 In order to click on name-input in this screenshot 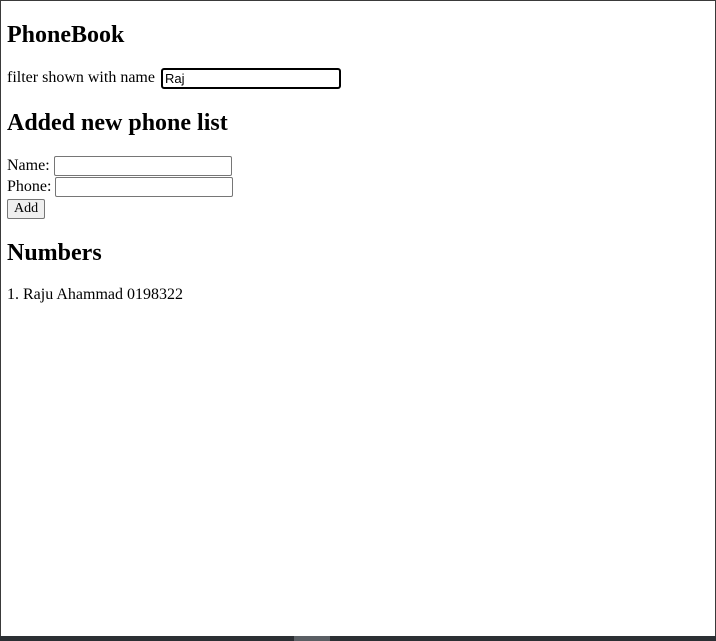, I will do `click(142, 166)`.